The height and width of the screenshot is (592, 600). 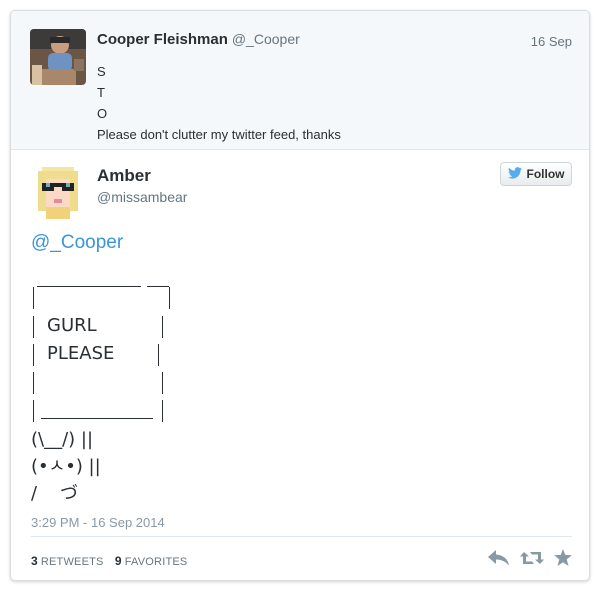 I want to click on author-handle: @missambear, so click(x=142, y=197).